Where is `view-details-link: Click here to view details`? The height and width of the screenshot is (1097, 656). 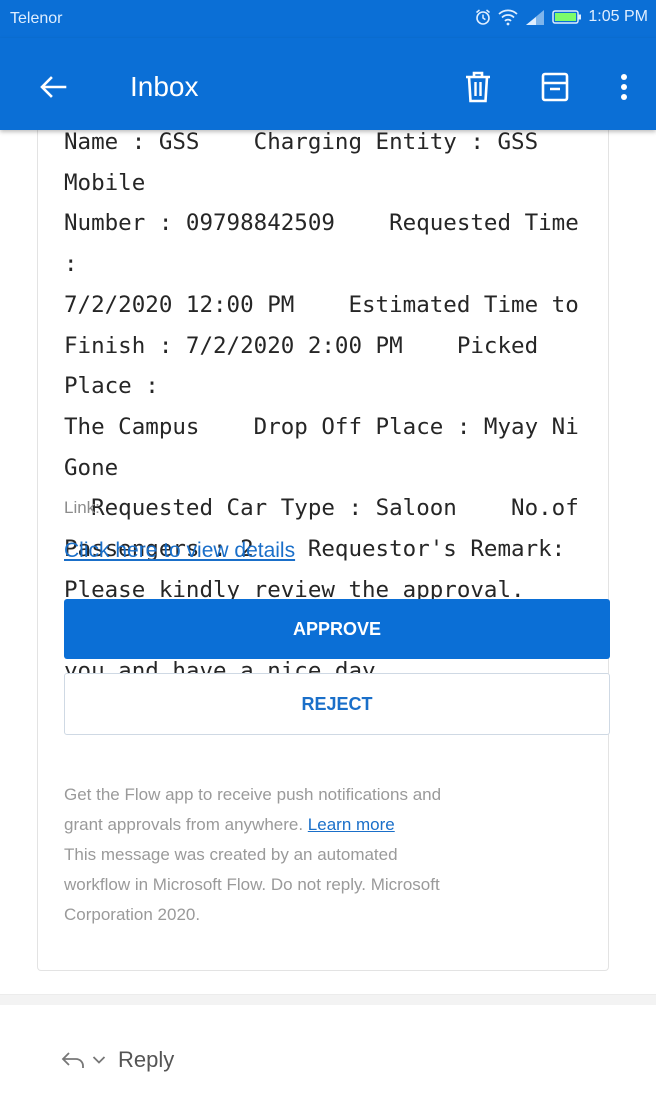 view-details-link: Click here to view details is located at coordinates (179, 551).